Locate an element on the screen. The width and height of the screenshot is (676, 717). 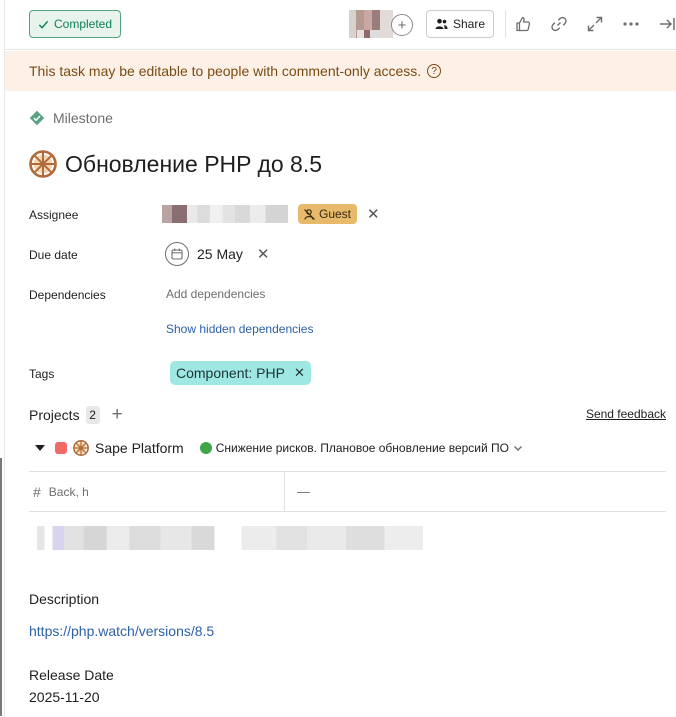
help-icon: ? is located at coordinates (434, 71).